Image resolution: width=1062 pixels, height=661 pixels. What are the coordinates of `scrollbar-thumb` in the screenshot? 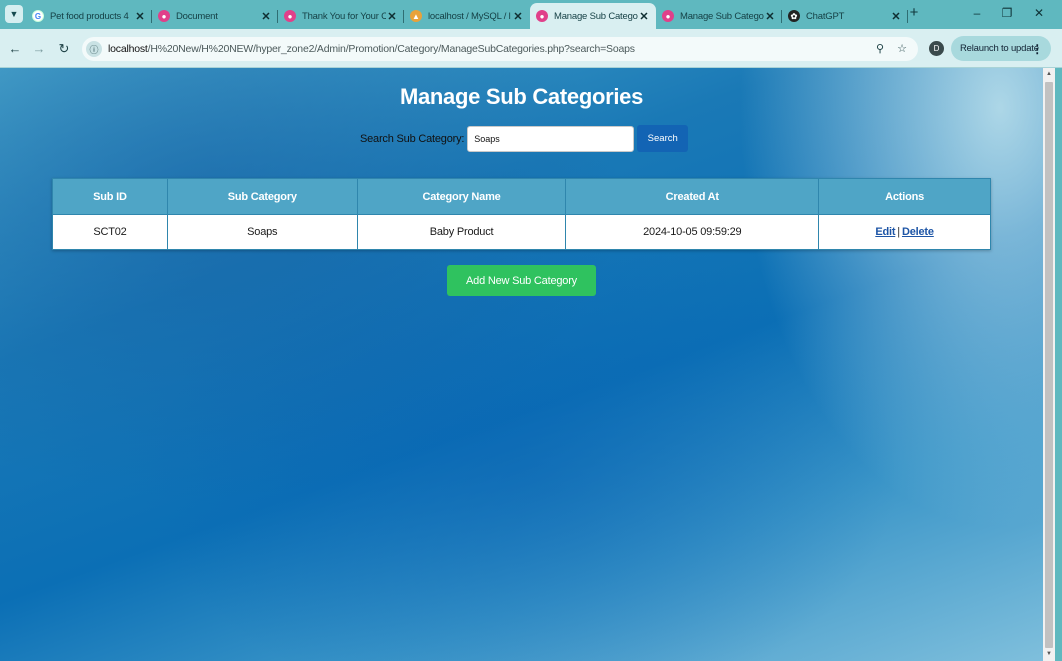 It's located at (1049, 365).